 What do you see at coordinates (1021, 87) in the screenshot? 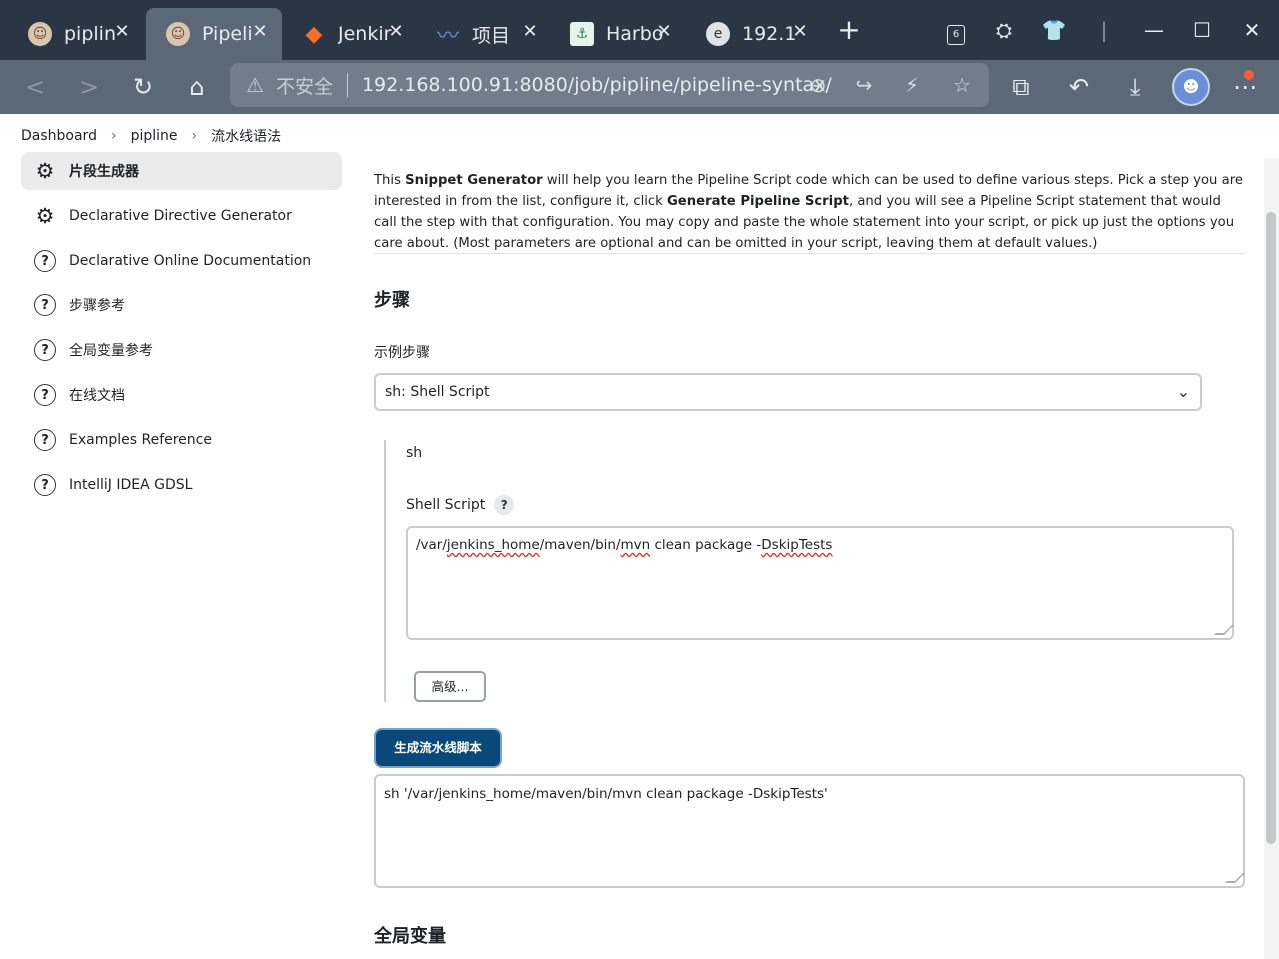
I see `extensions-icon: ⧉` at bounding box center [1021, 87].